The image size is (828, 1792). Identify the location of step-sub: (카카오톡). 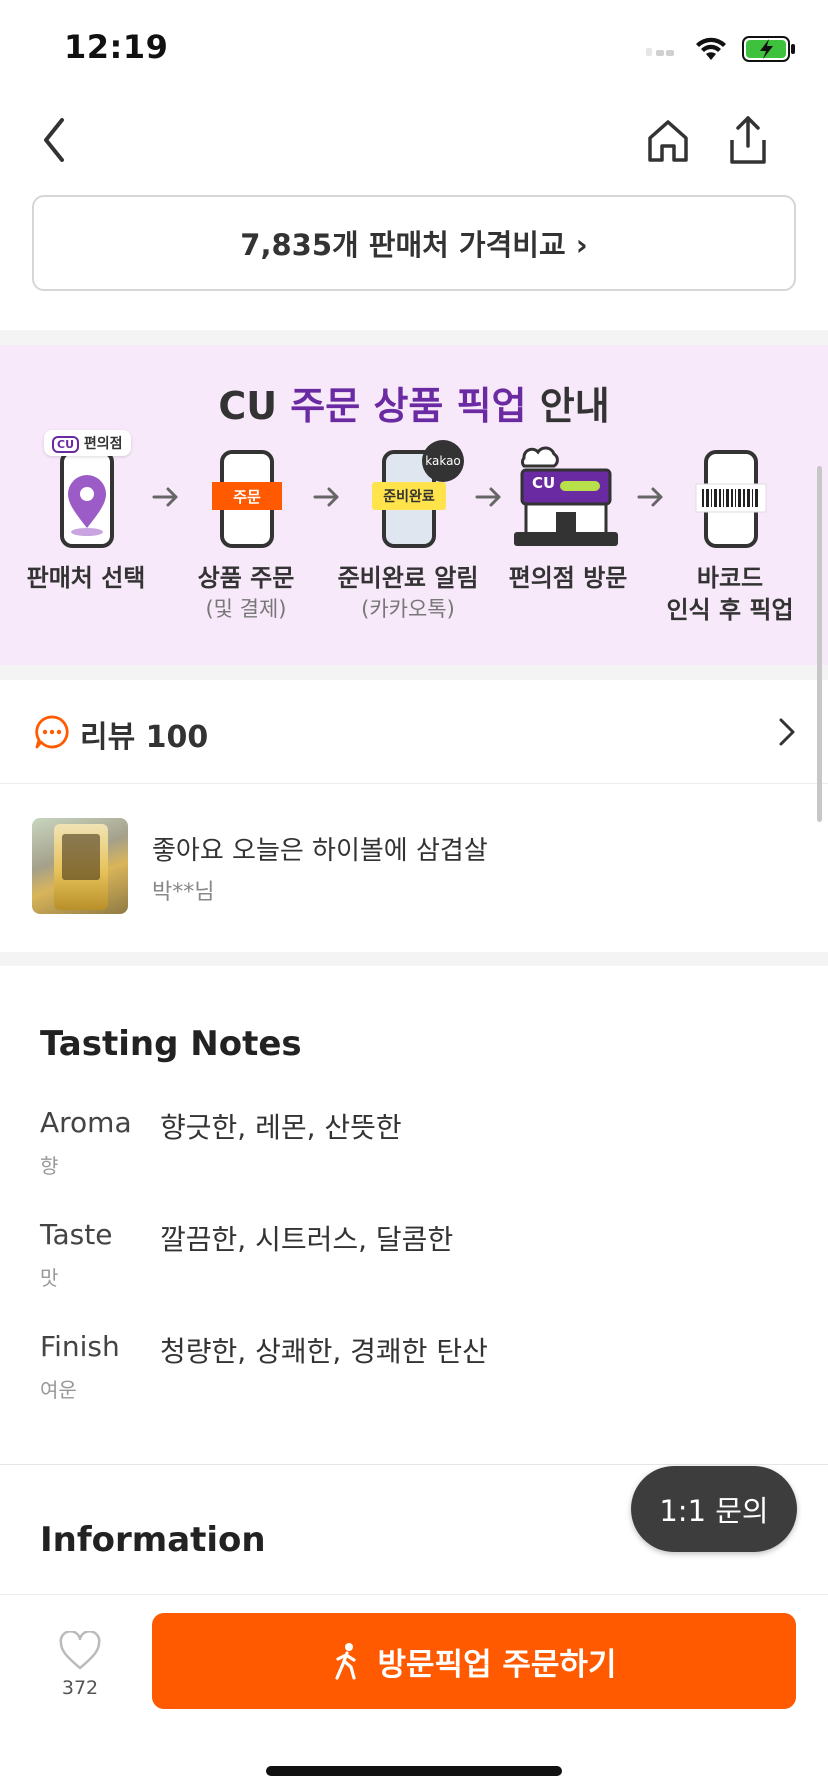
(408, 609).